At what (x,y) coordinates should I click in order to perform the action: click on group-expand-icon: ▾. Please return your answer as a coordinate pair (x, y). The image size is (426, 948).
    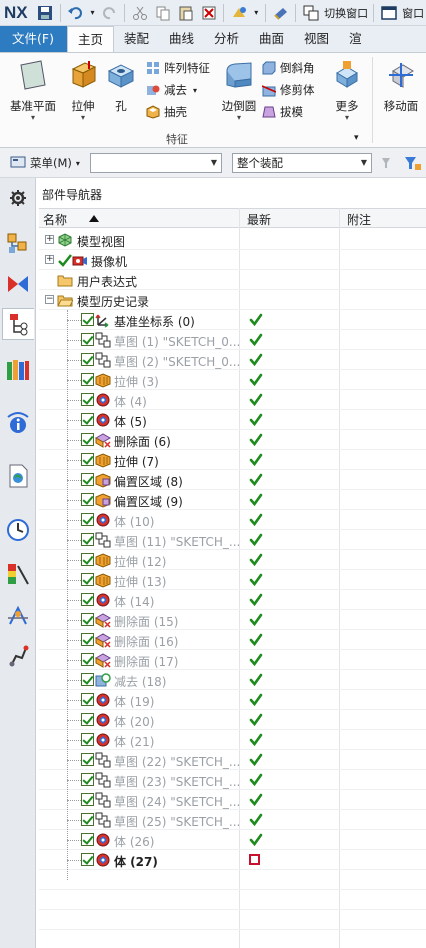
    Looking at the image, I should click on (356, 138).